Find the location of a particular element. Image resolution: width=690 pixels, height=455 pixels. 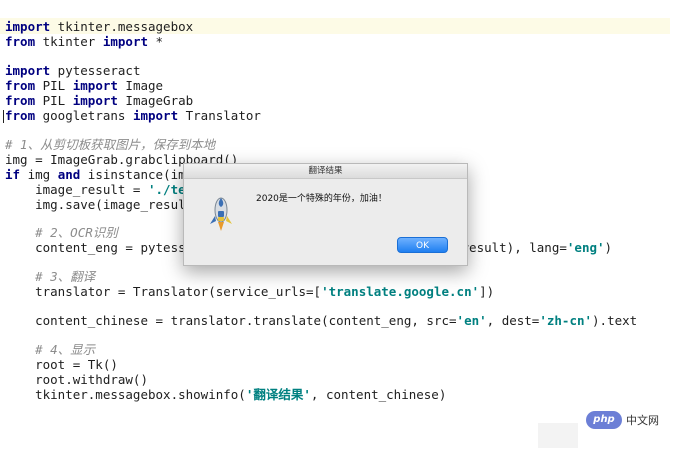

code-line: root = Tk() is located at coordinates (61, 364).